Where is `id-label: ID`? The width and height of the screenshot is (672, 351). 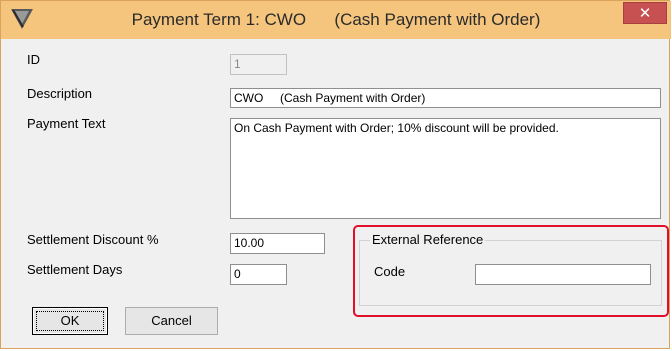 id-label: ID is located at coordinates (33, 59).